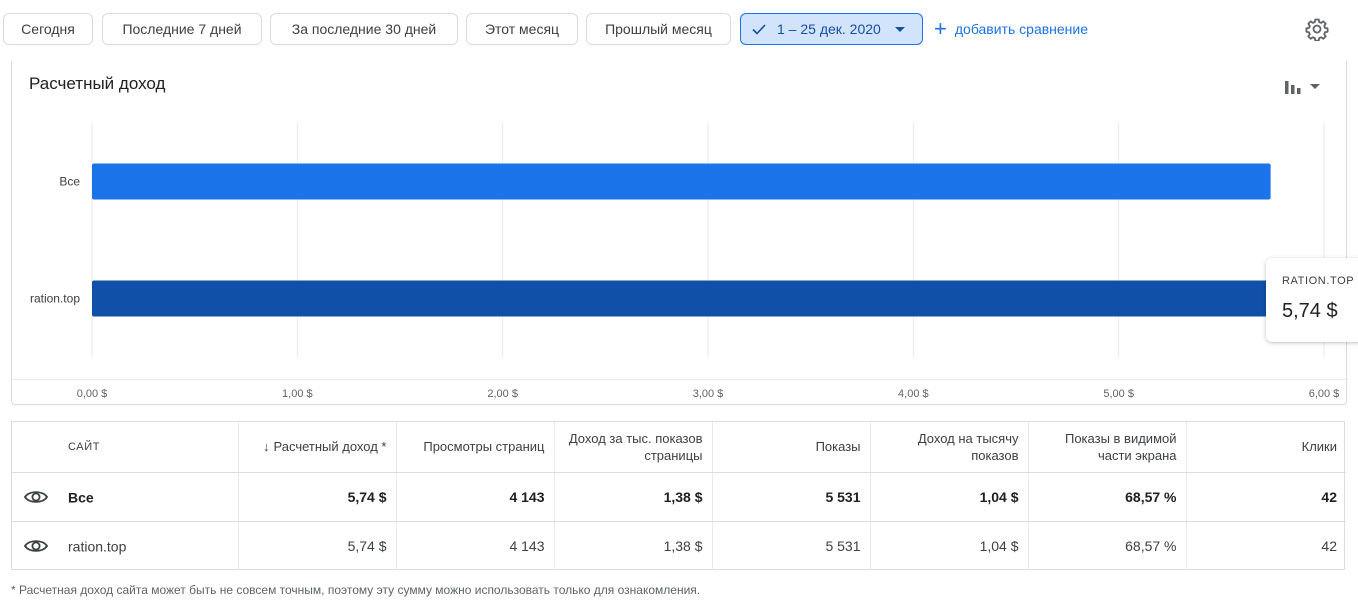  What do you see at coordinates (266, 447) in the screenshot?
I see `sort-down-icon: ↓` at bounding box center [266, 447].